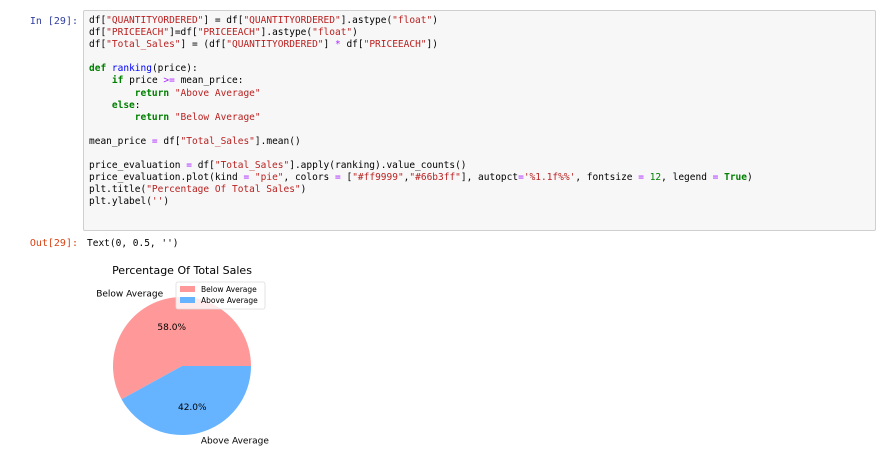 Image resolution: width=890 pixels, height=464 pixels. I want to click on legend-label: Below Average, so click(229, 289).